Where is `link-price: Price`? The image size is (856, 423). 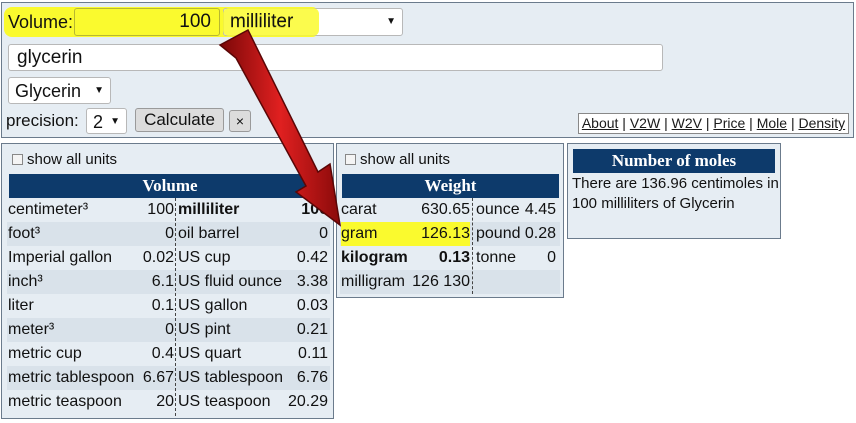
link-price: Price is located at coordinates (729, 123).